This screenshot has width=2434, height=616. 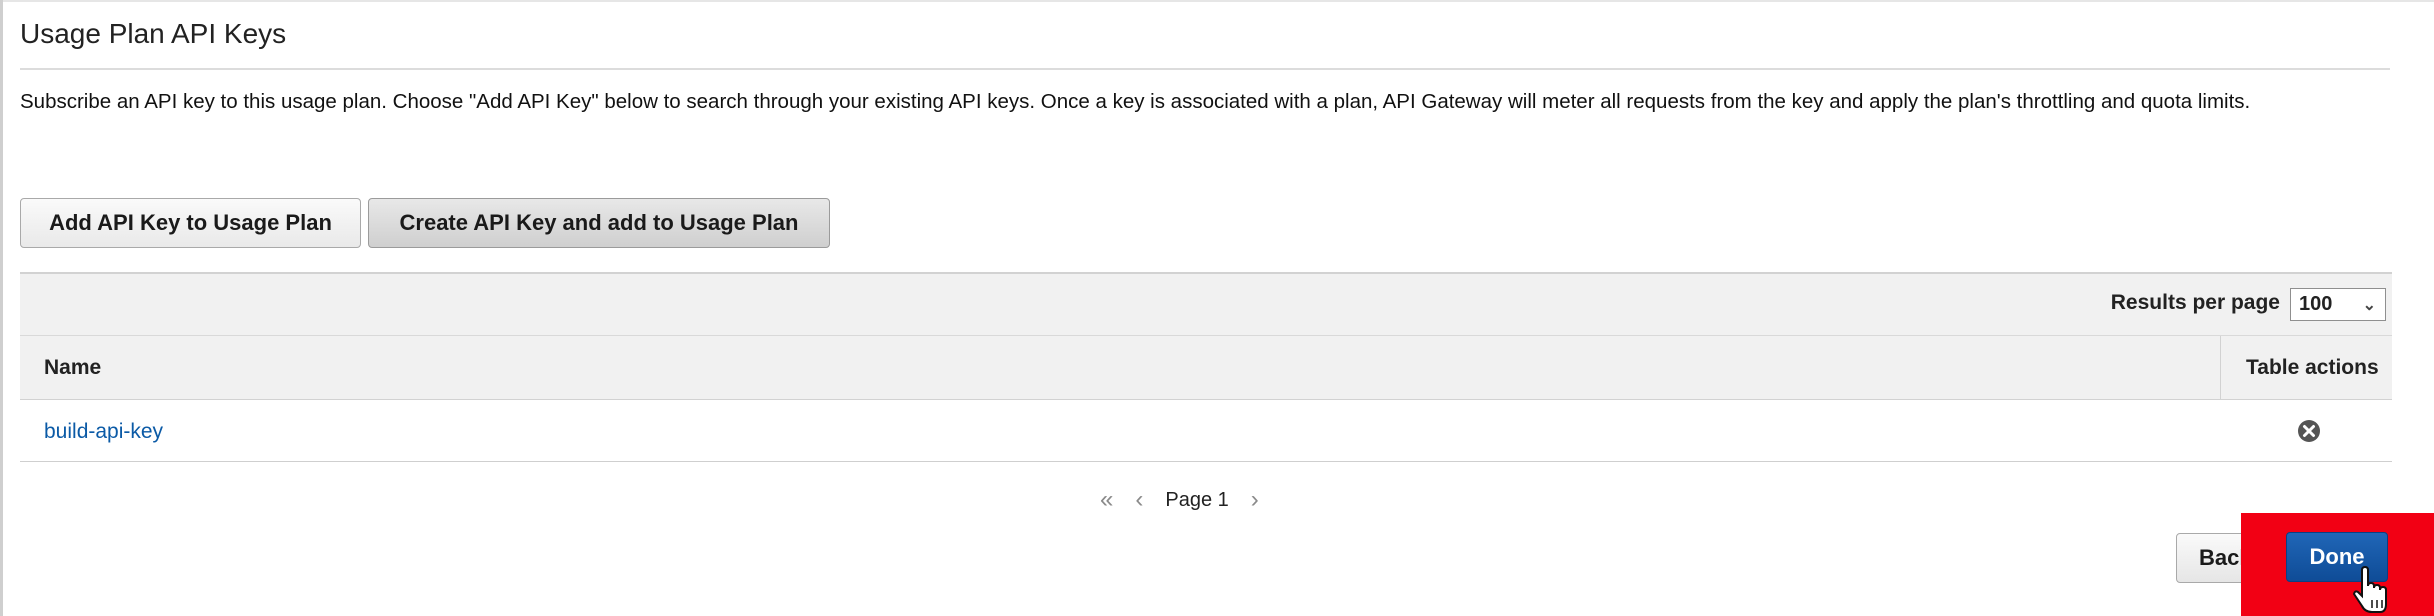 I want to click on table-header: Name Table actions, so click(x=1206, y=368).